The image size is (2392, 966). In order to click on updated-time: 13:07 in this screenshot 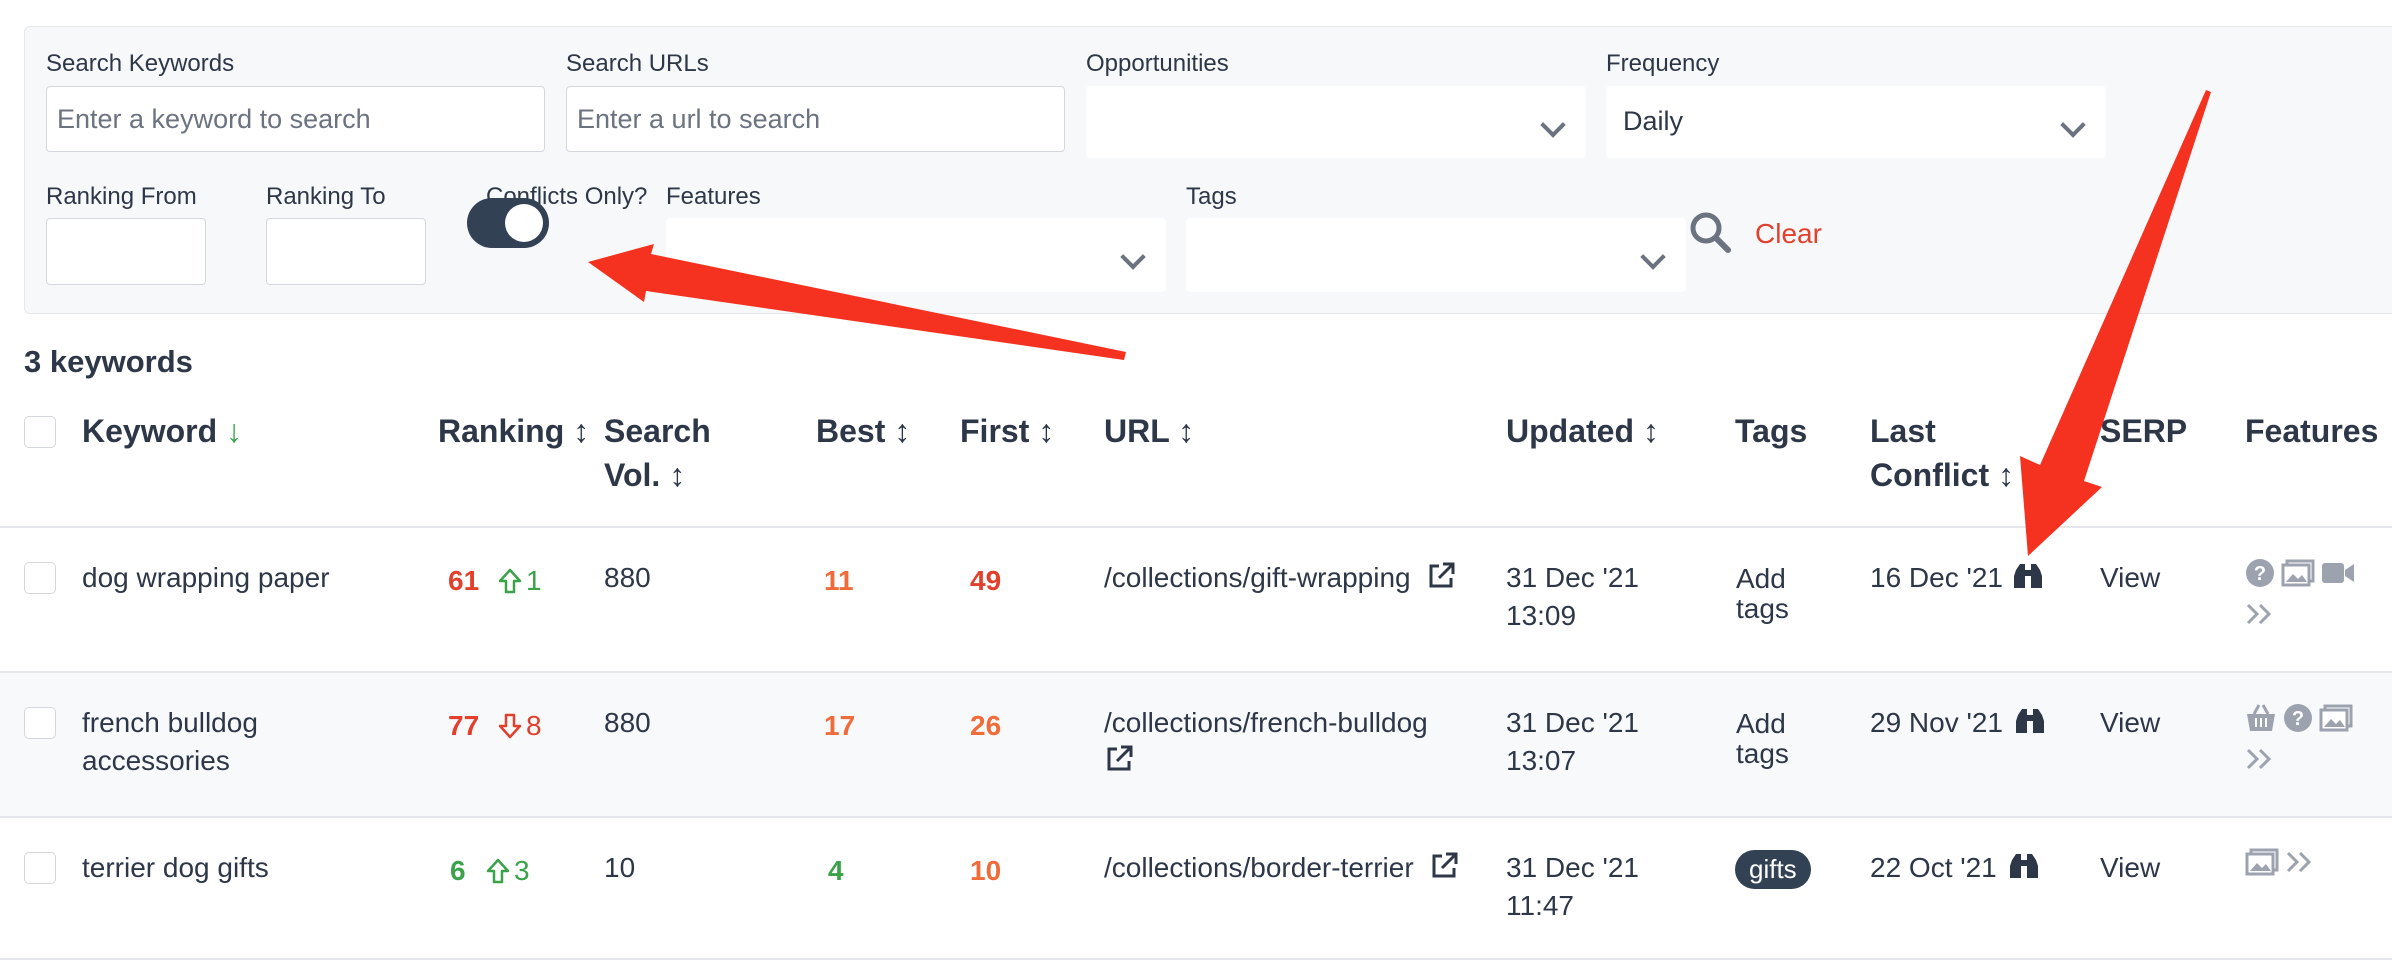, I will do `click(1541, 760)`.